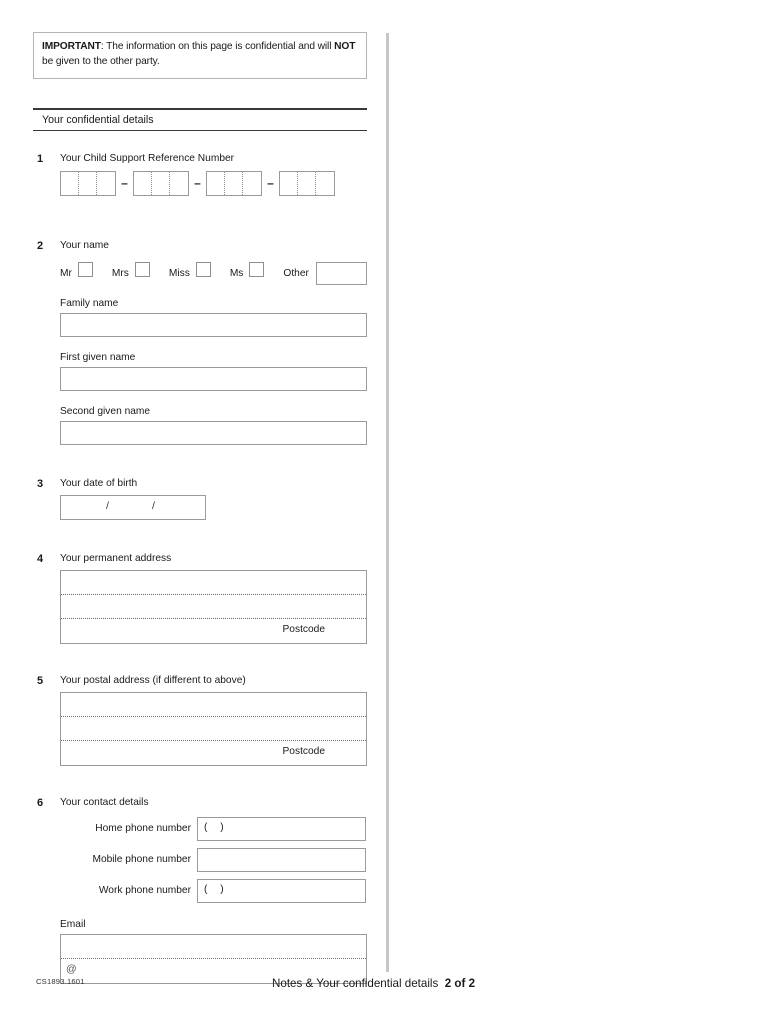  Describe the element at coordinates (71, 46) in the screenshot. I see `important-lead: IMPORTANT` at that location.